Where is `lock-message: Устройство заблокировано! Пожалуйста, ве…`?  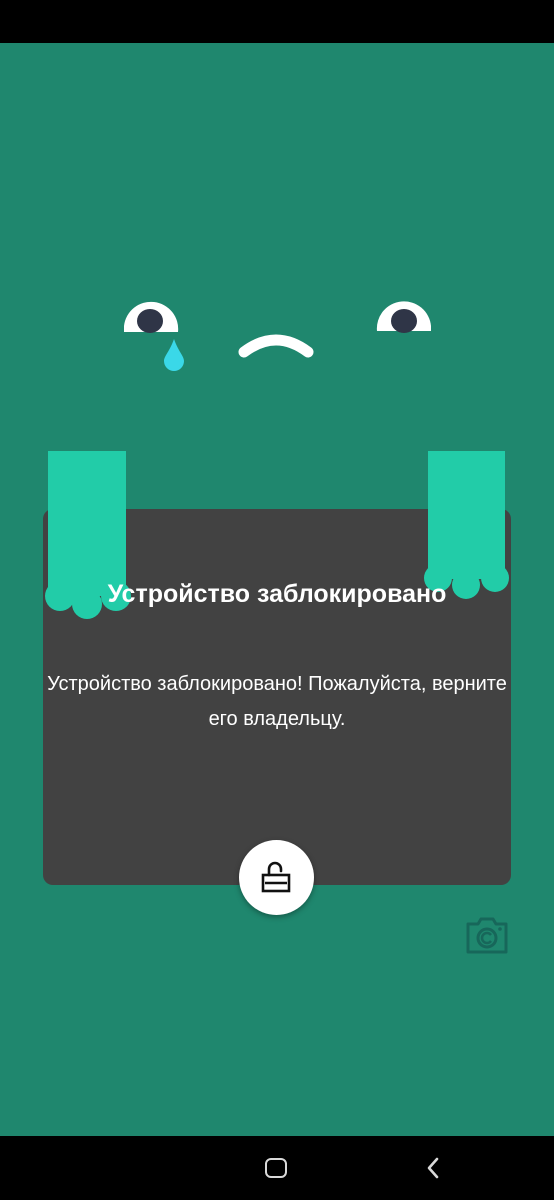
lock-message: Устройство заблокировано! Пожалуйста, ве… is located at coordinates (277, 701).